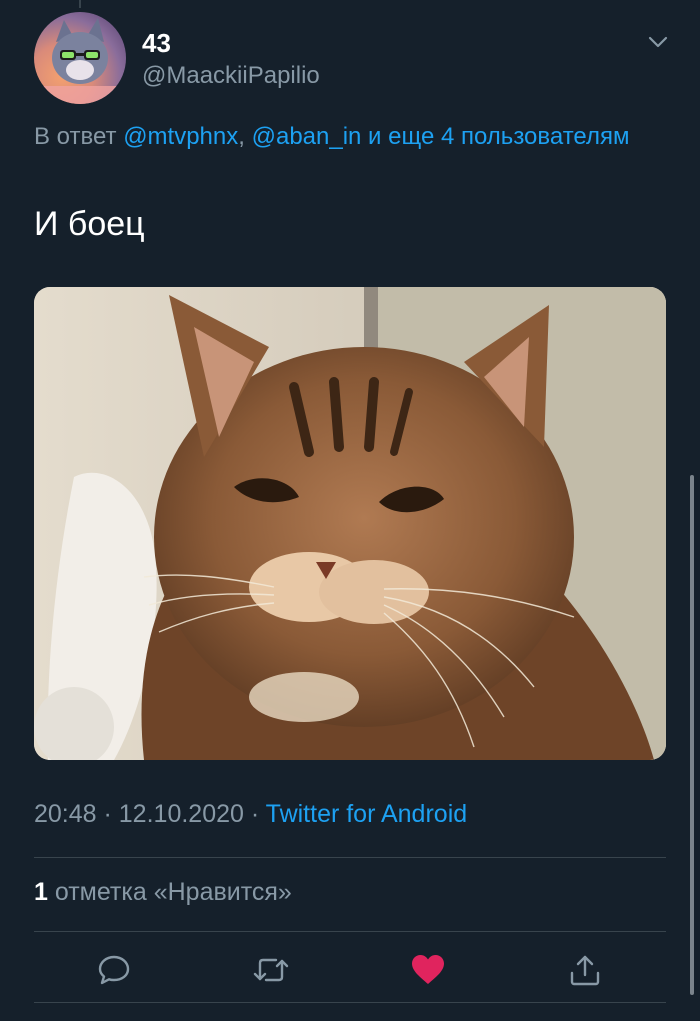  I want to click on user-handle: @MaackiiPapilio, so click(231, 76).